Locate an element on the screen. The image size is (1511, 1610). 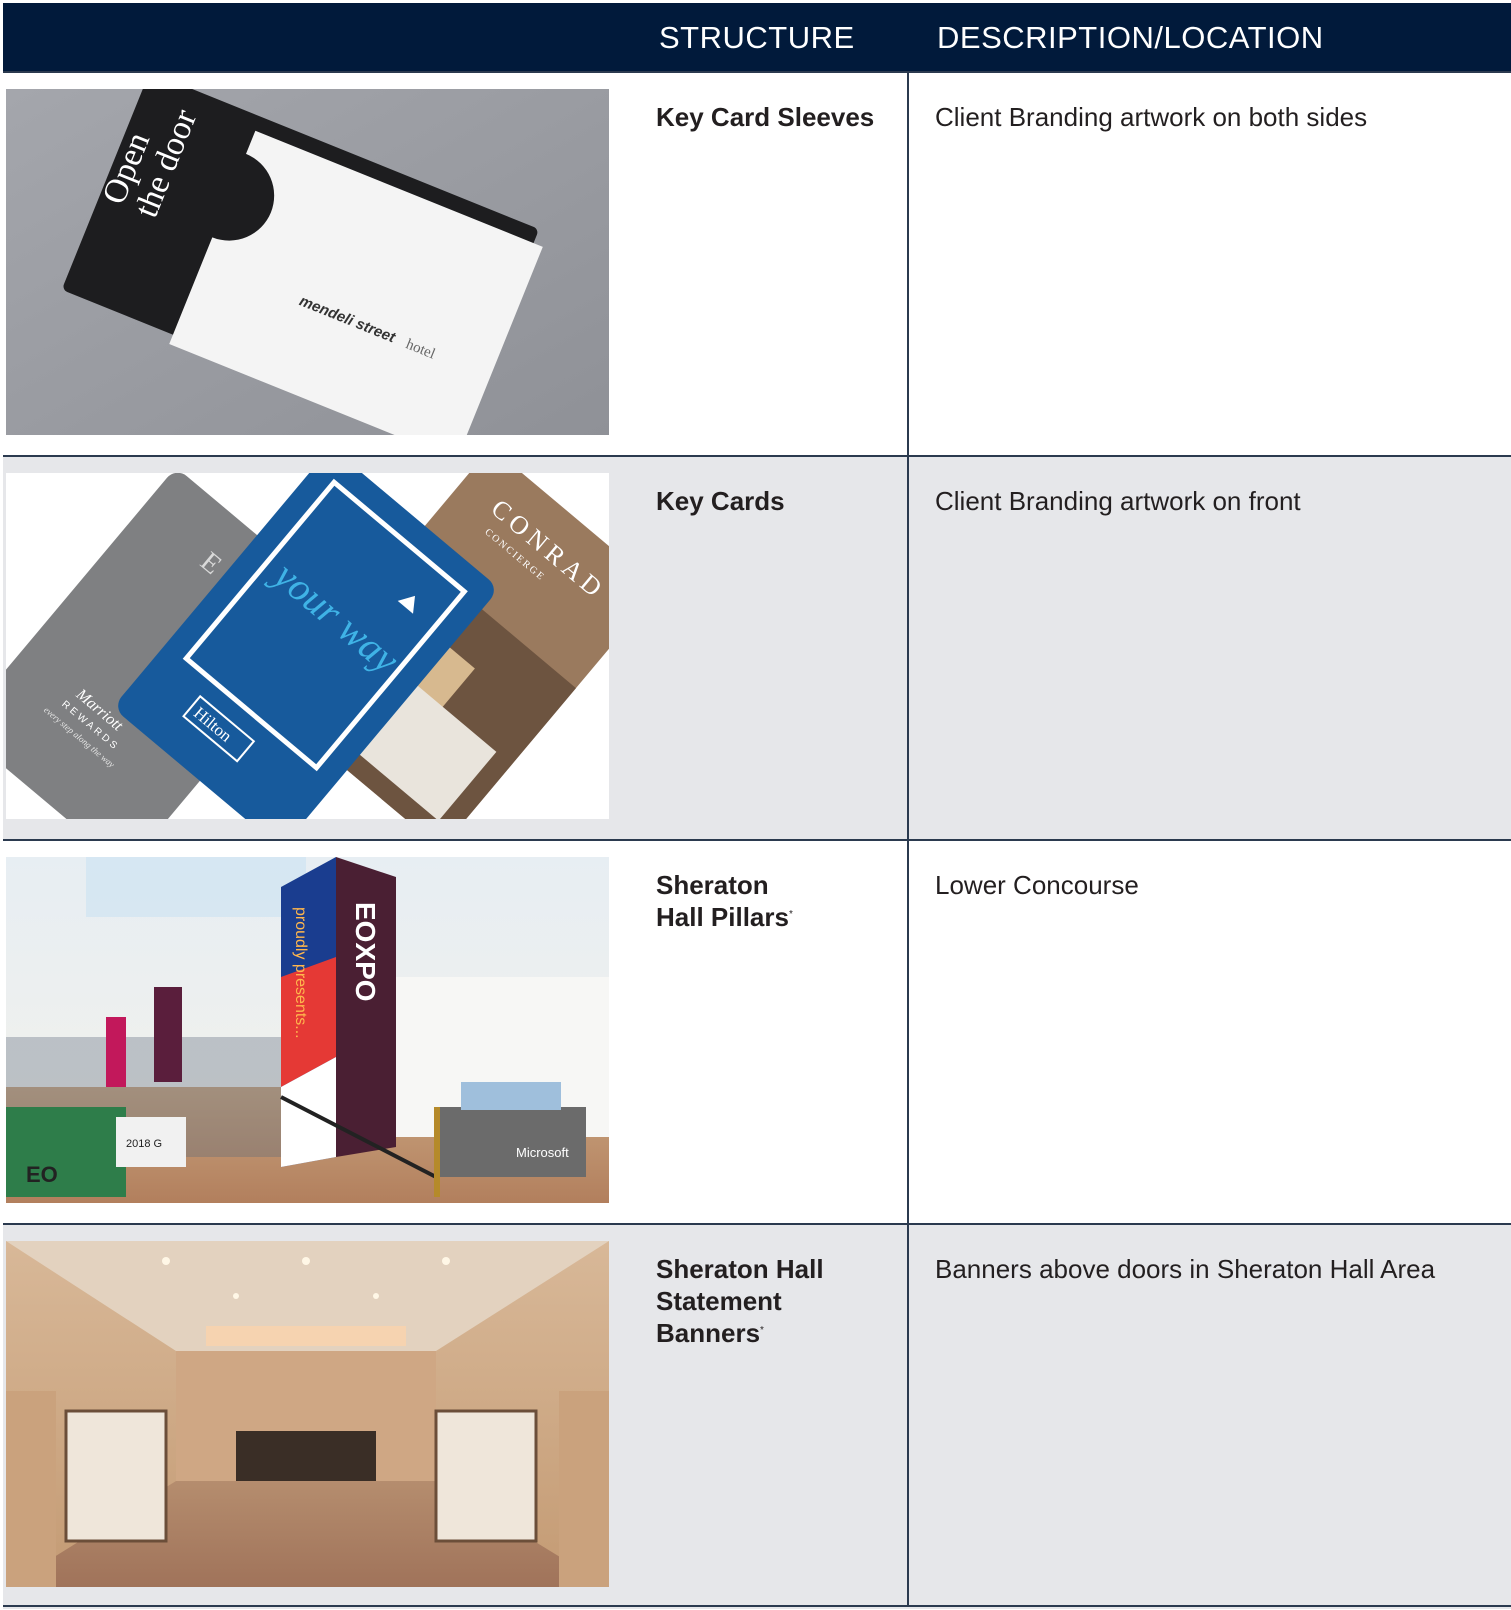
structure-name: Key Cards is located at coordinates (720, 501).